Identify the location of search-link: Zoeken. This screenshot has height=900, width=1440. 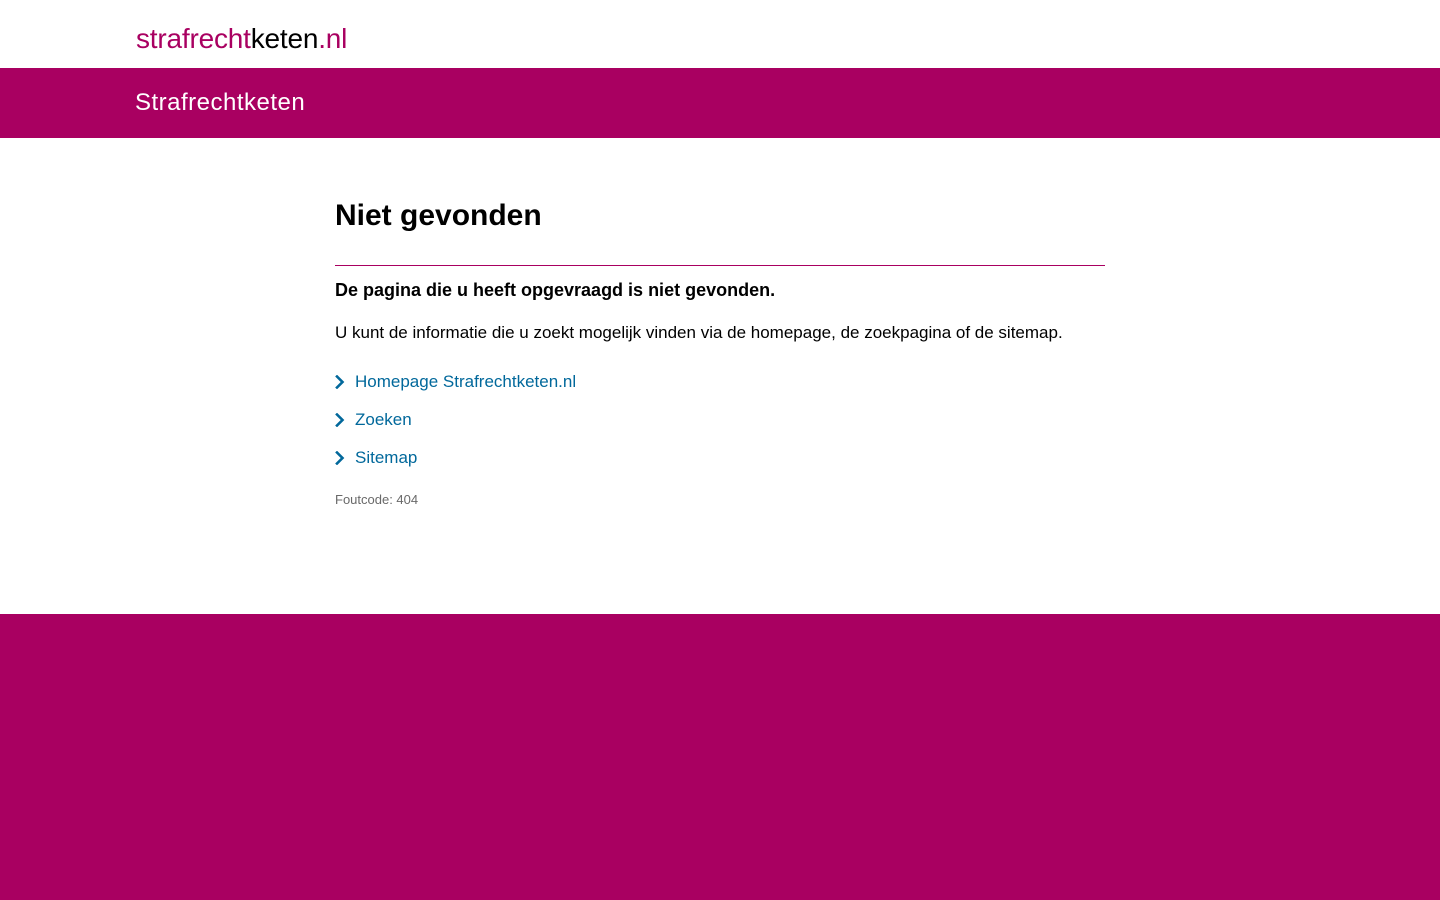
(383, 420).